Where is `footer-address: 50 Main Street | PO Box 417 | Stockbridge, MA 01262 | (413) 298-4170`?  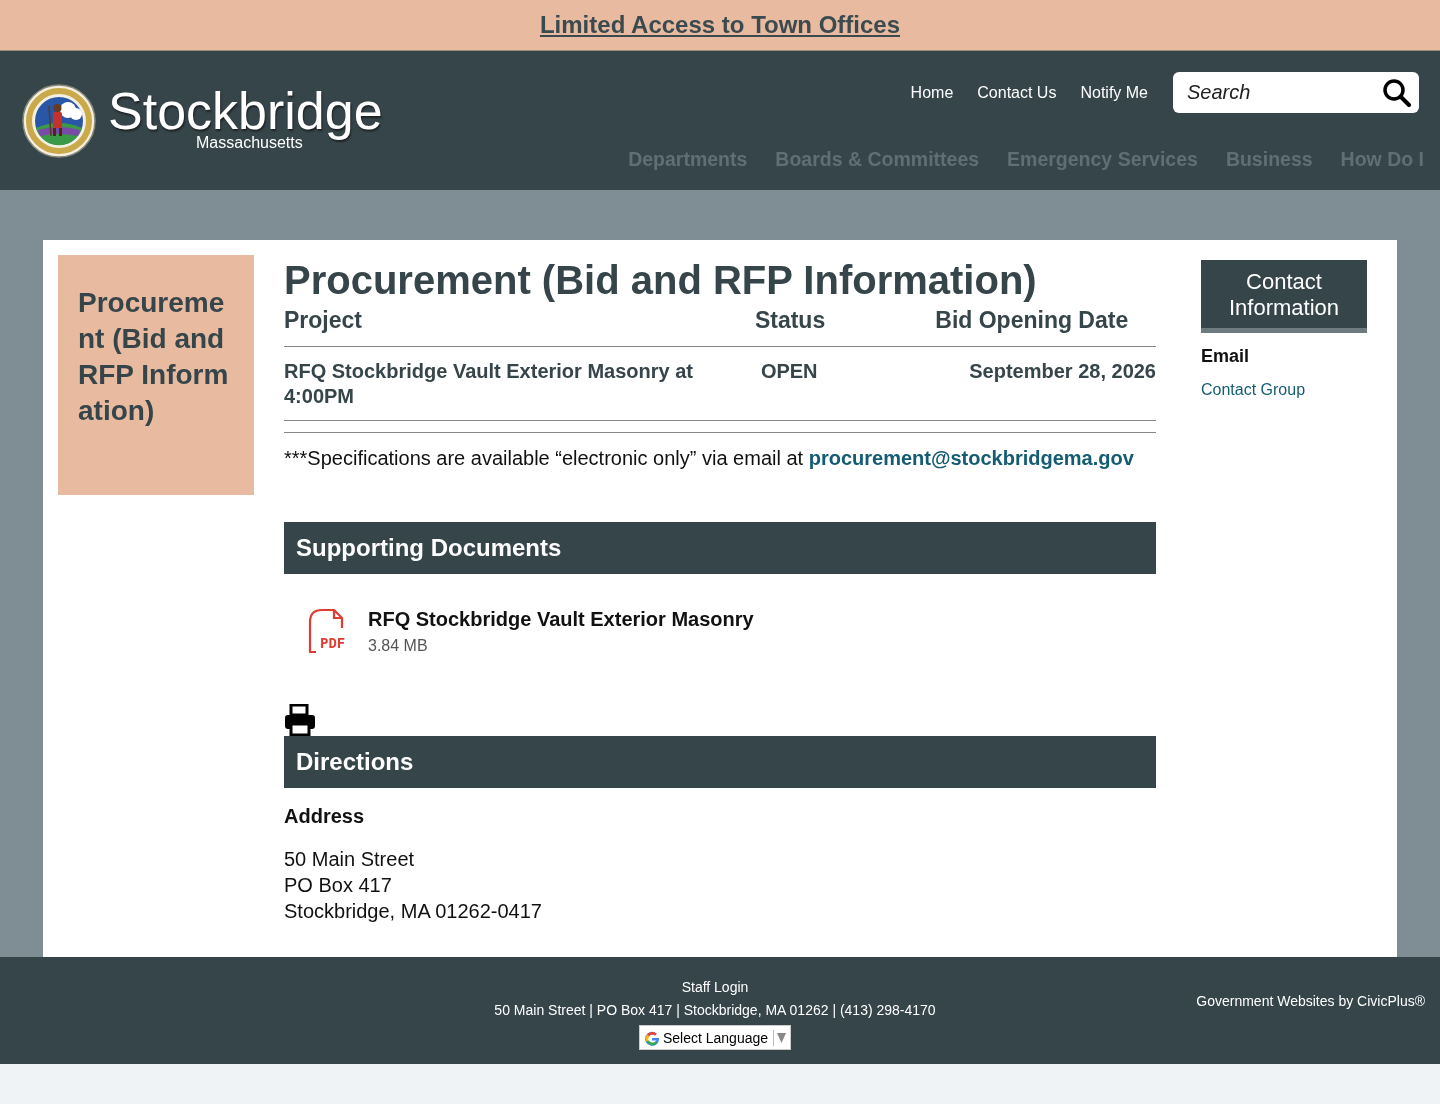
footer-address: 50 Main Street | PO Box 417 | Stockbridge, MA 01262 | (413) 298-4170 is located at coordinates (715, 1010).